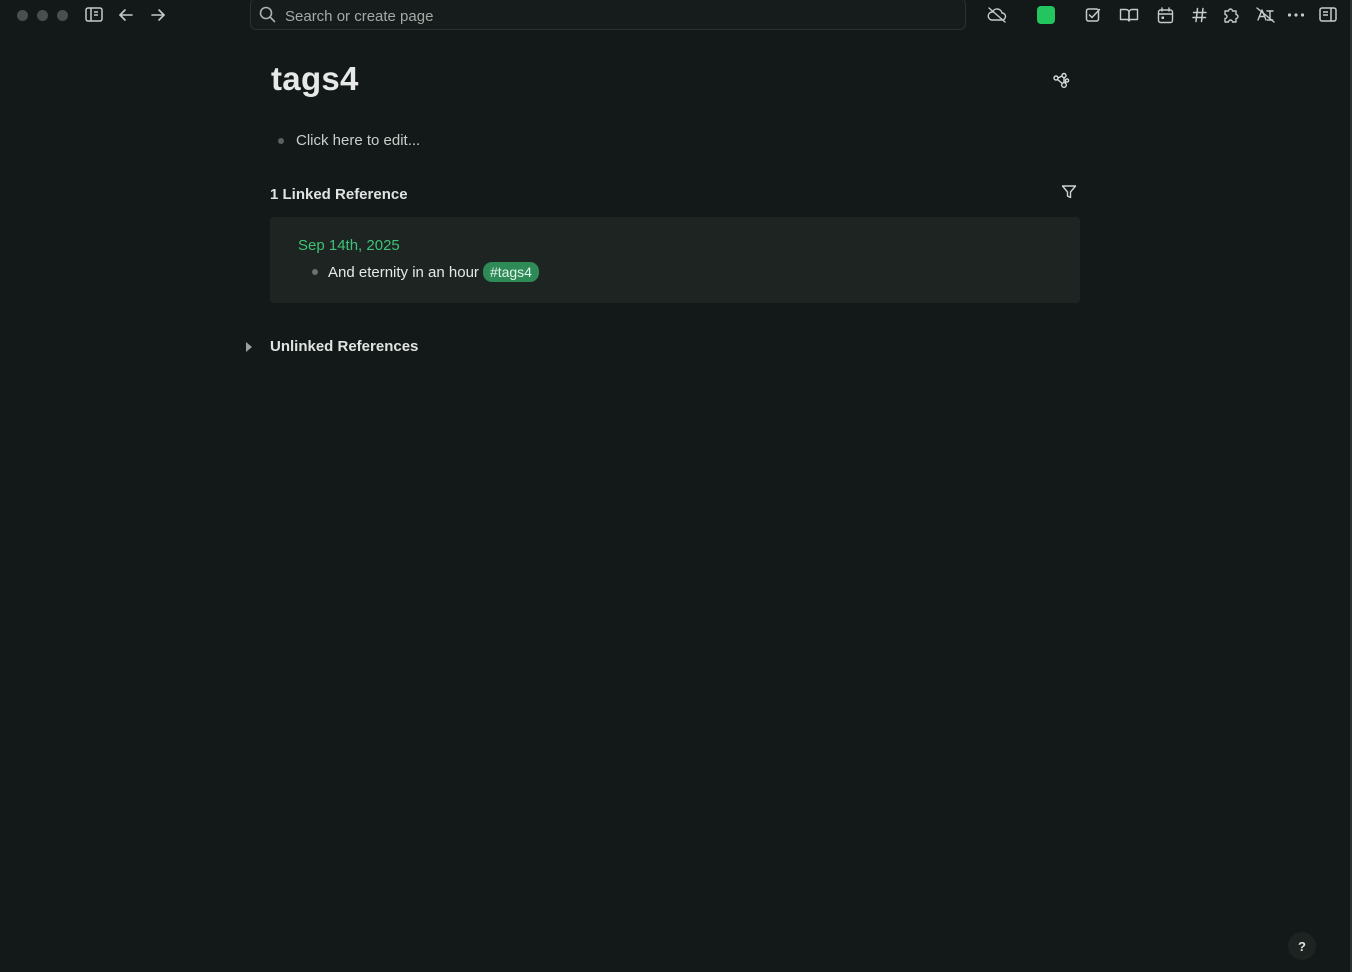 The width and height of the screenshot is (1352, 972). I want to click on back-arrow-icon, so click(126, 15).